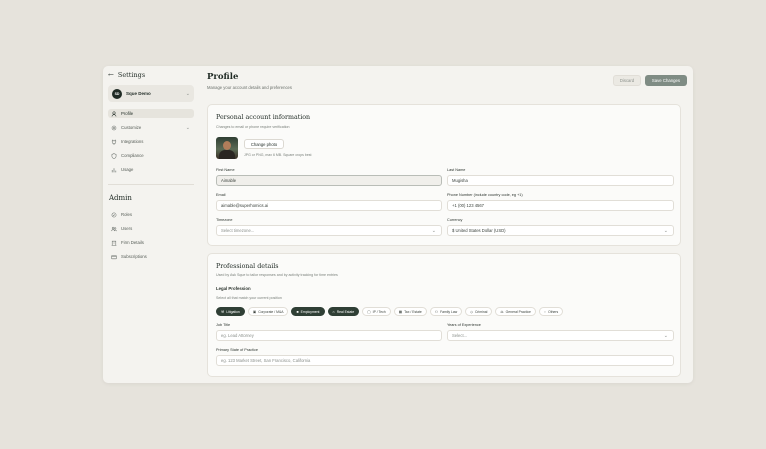 This screenshot has width=766, height=449. Describe the element at coordinates (230, 311) in the screenshot. I see `chip-litigation: ⚒ Litigation` at that location.